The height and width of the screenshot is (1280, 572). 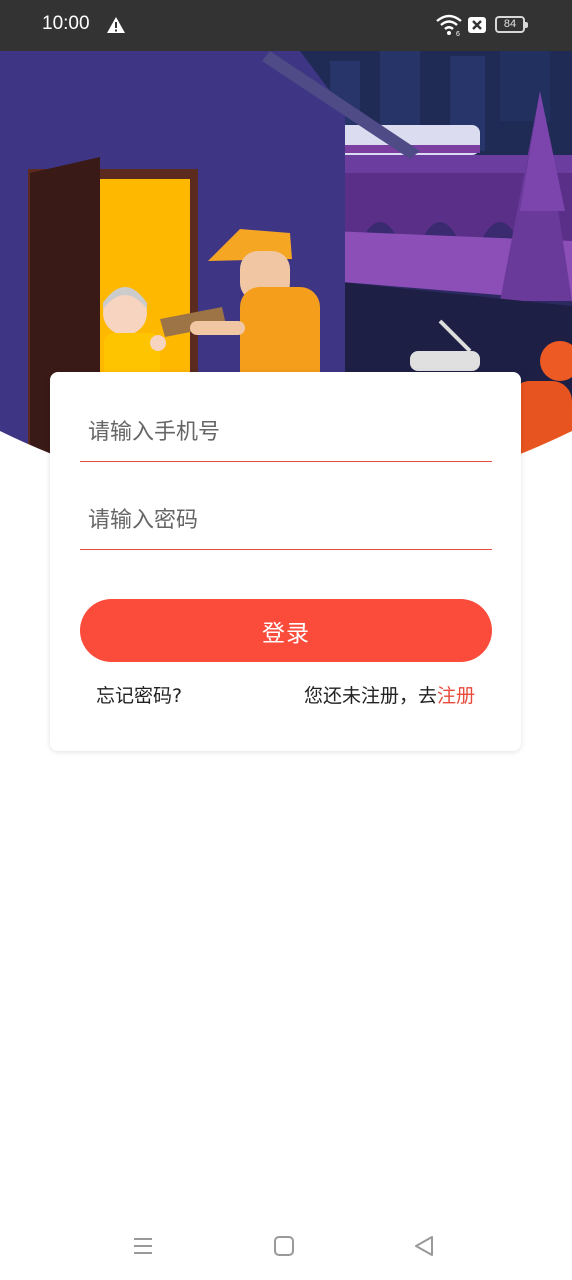 I want to click on battery-icon: 84, so click(x=511, y=24).